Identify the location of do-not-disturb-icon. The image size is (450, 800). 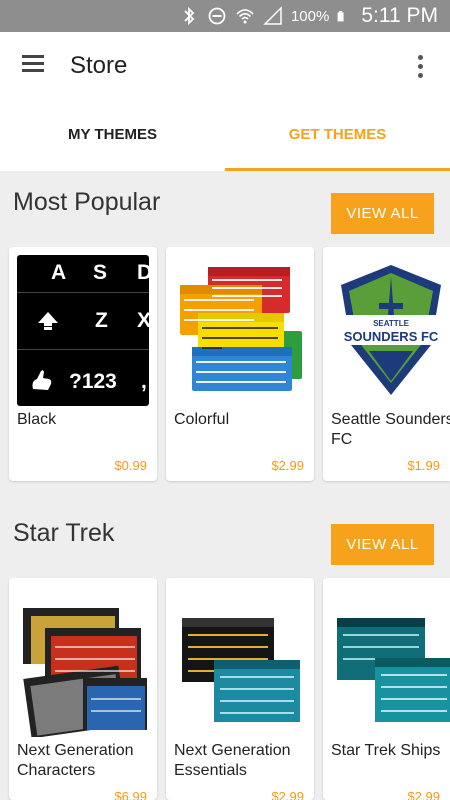
(217, 16).